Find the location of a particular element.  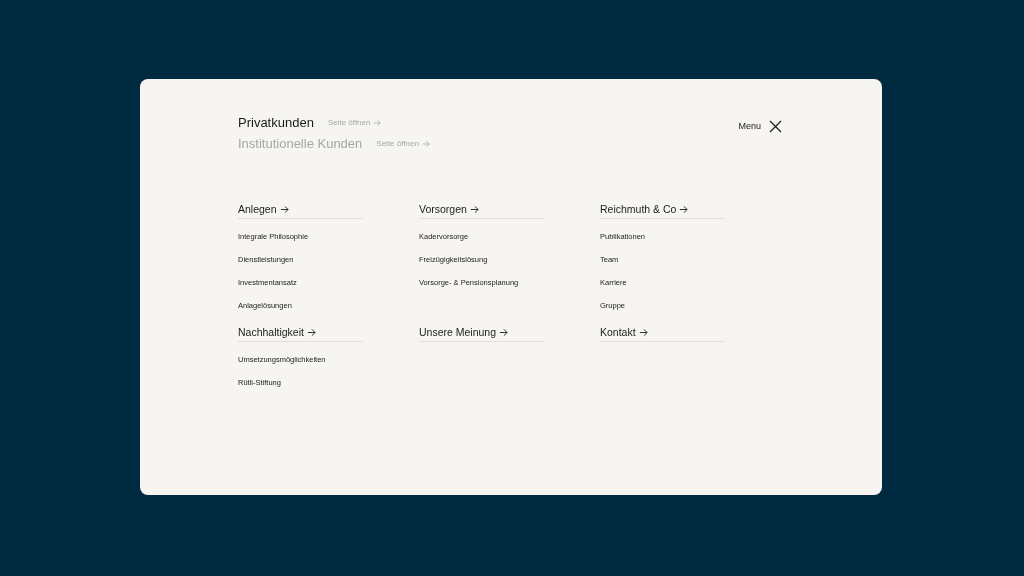

audience-tab: Privatkunden is located at coordinates (276, 122).